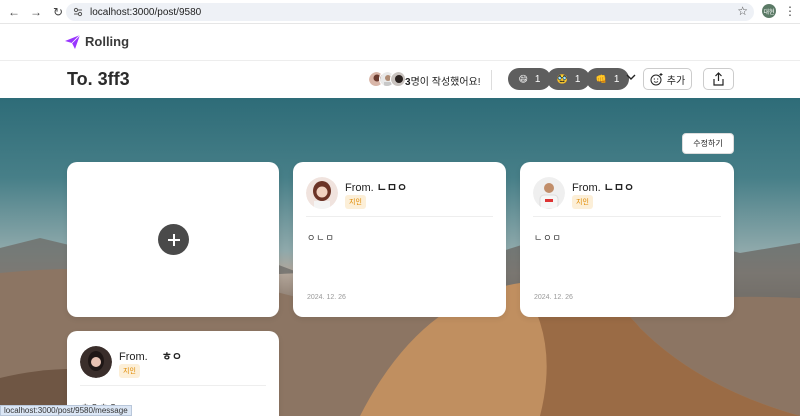 The width and height of the screenshot is (800, 416). What do you see at coordinates (399, 239) in the screenshot?
I see `message-card: From. ㄴㅁㅇ 지인 ㅇㄴㅁ 2024. 12. 26` at bounding box center [399, 239].